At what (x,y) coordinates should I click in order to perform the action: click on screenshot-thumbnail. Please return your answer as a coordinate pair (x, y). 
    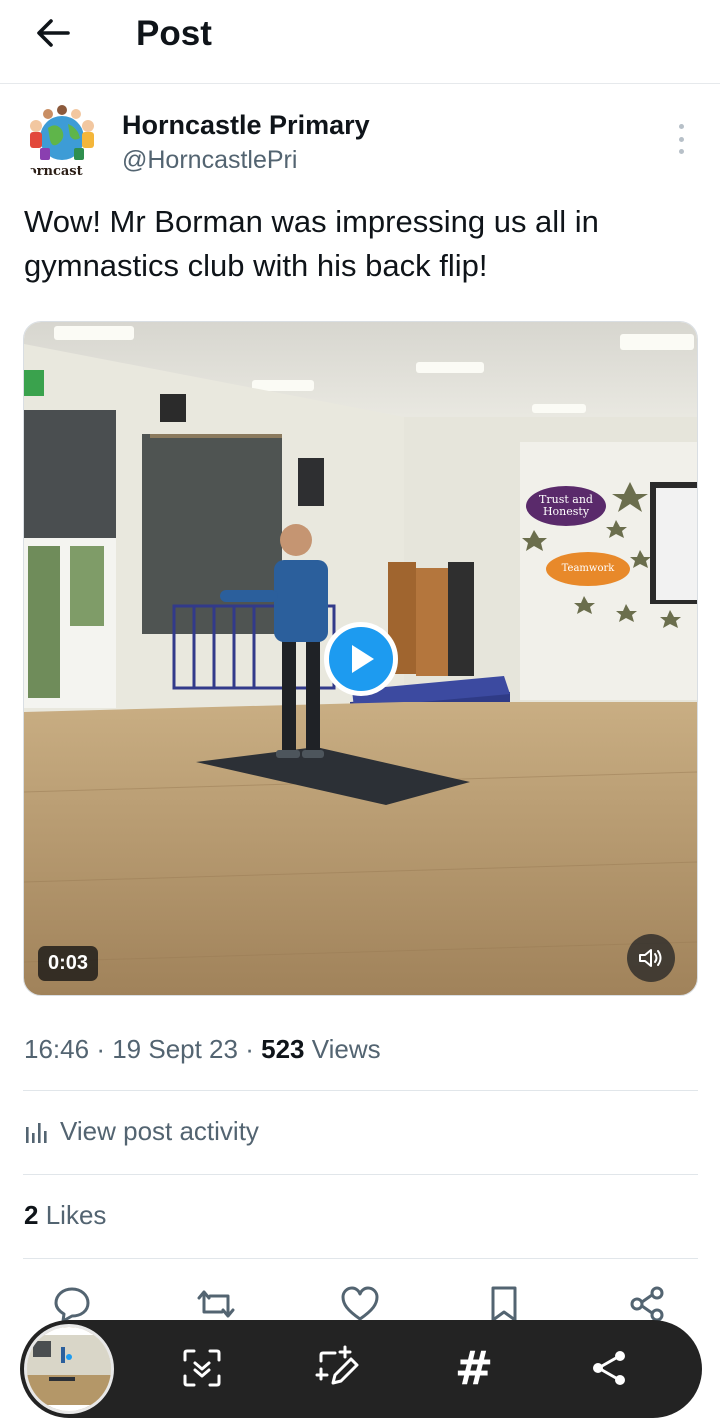
    Looking at the image, I should click on (69, 1369).